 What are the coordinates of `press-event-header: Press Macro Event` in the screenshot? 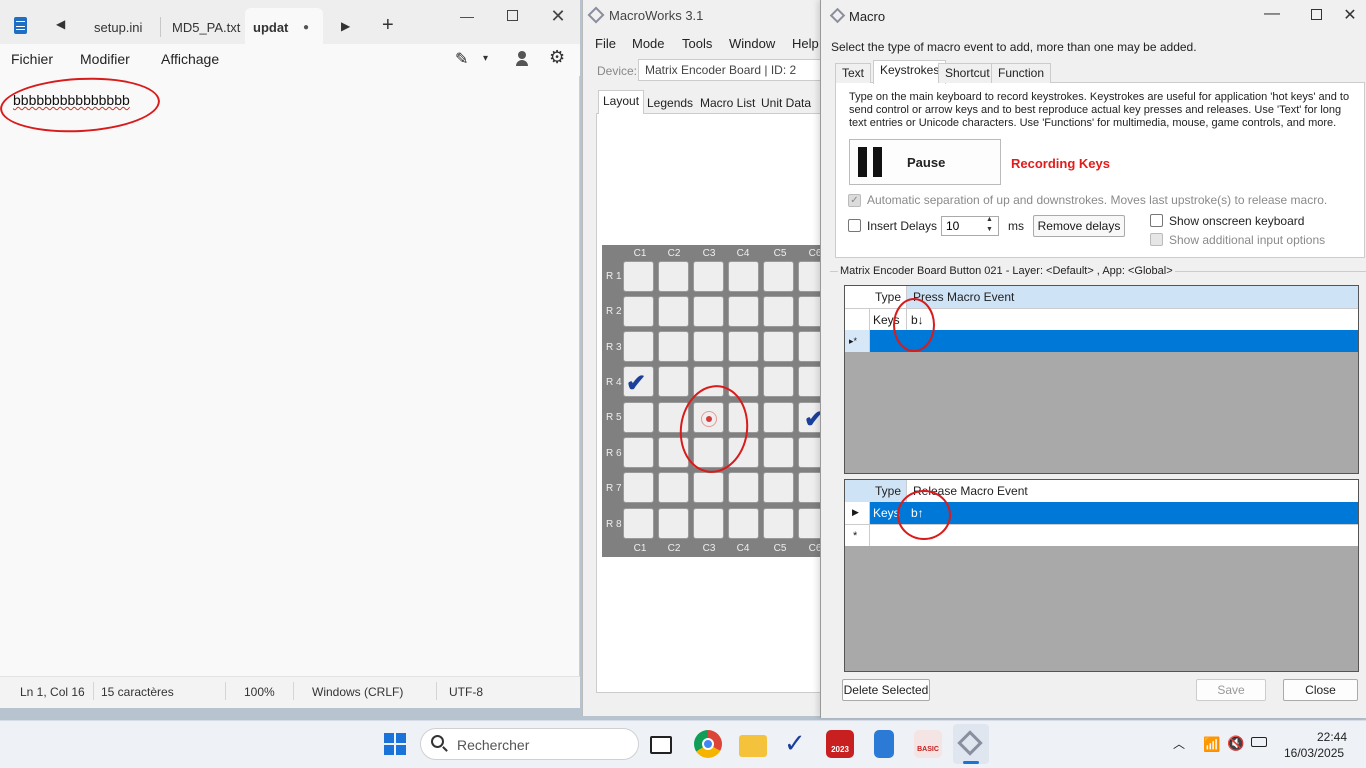 It's located at (1132, 297).